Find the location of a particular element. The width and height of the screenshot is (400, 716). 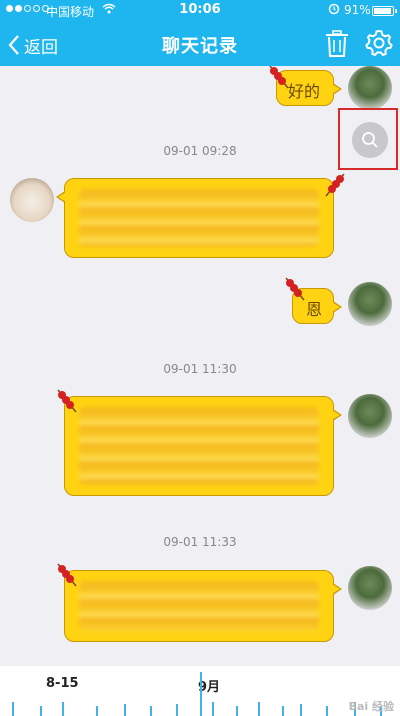

settings-button is located at coordinates (379, 43).